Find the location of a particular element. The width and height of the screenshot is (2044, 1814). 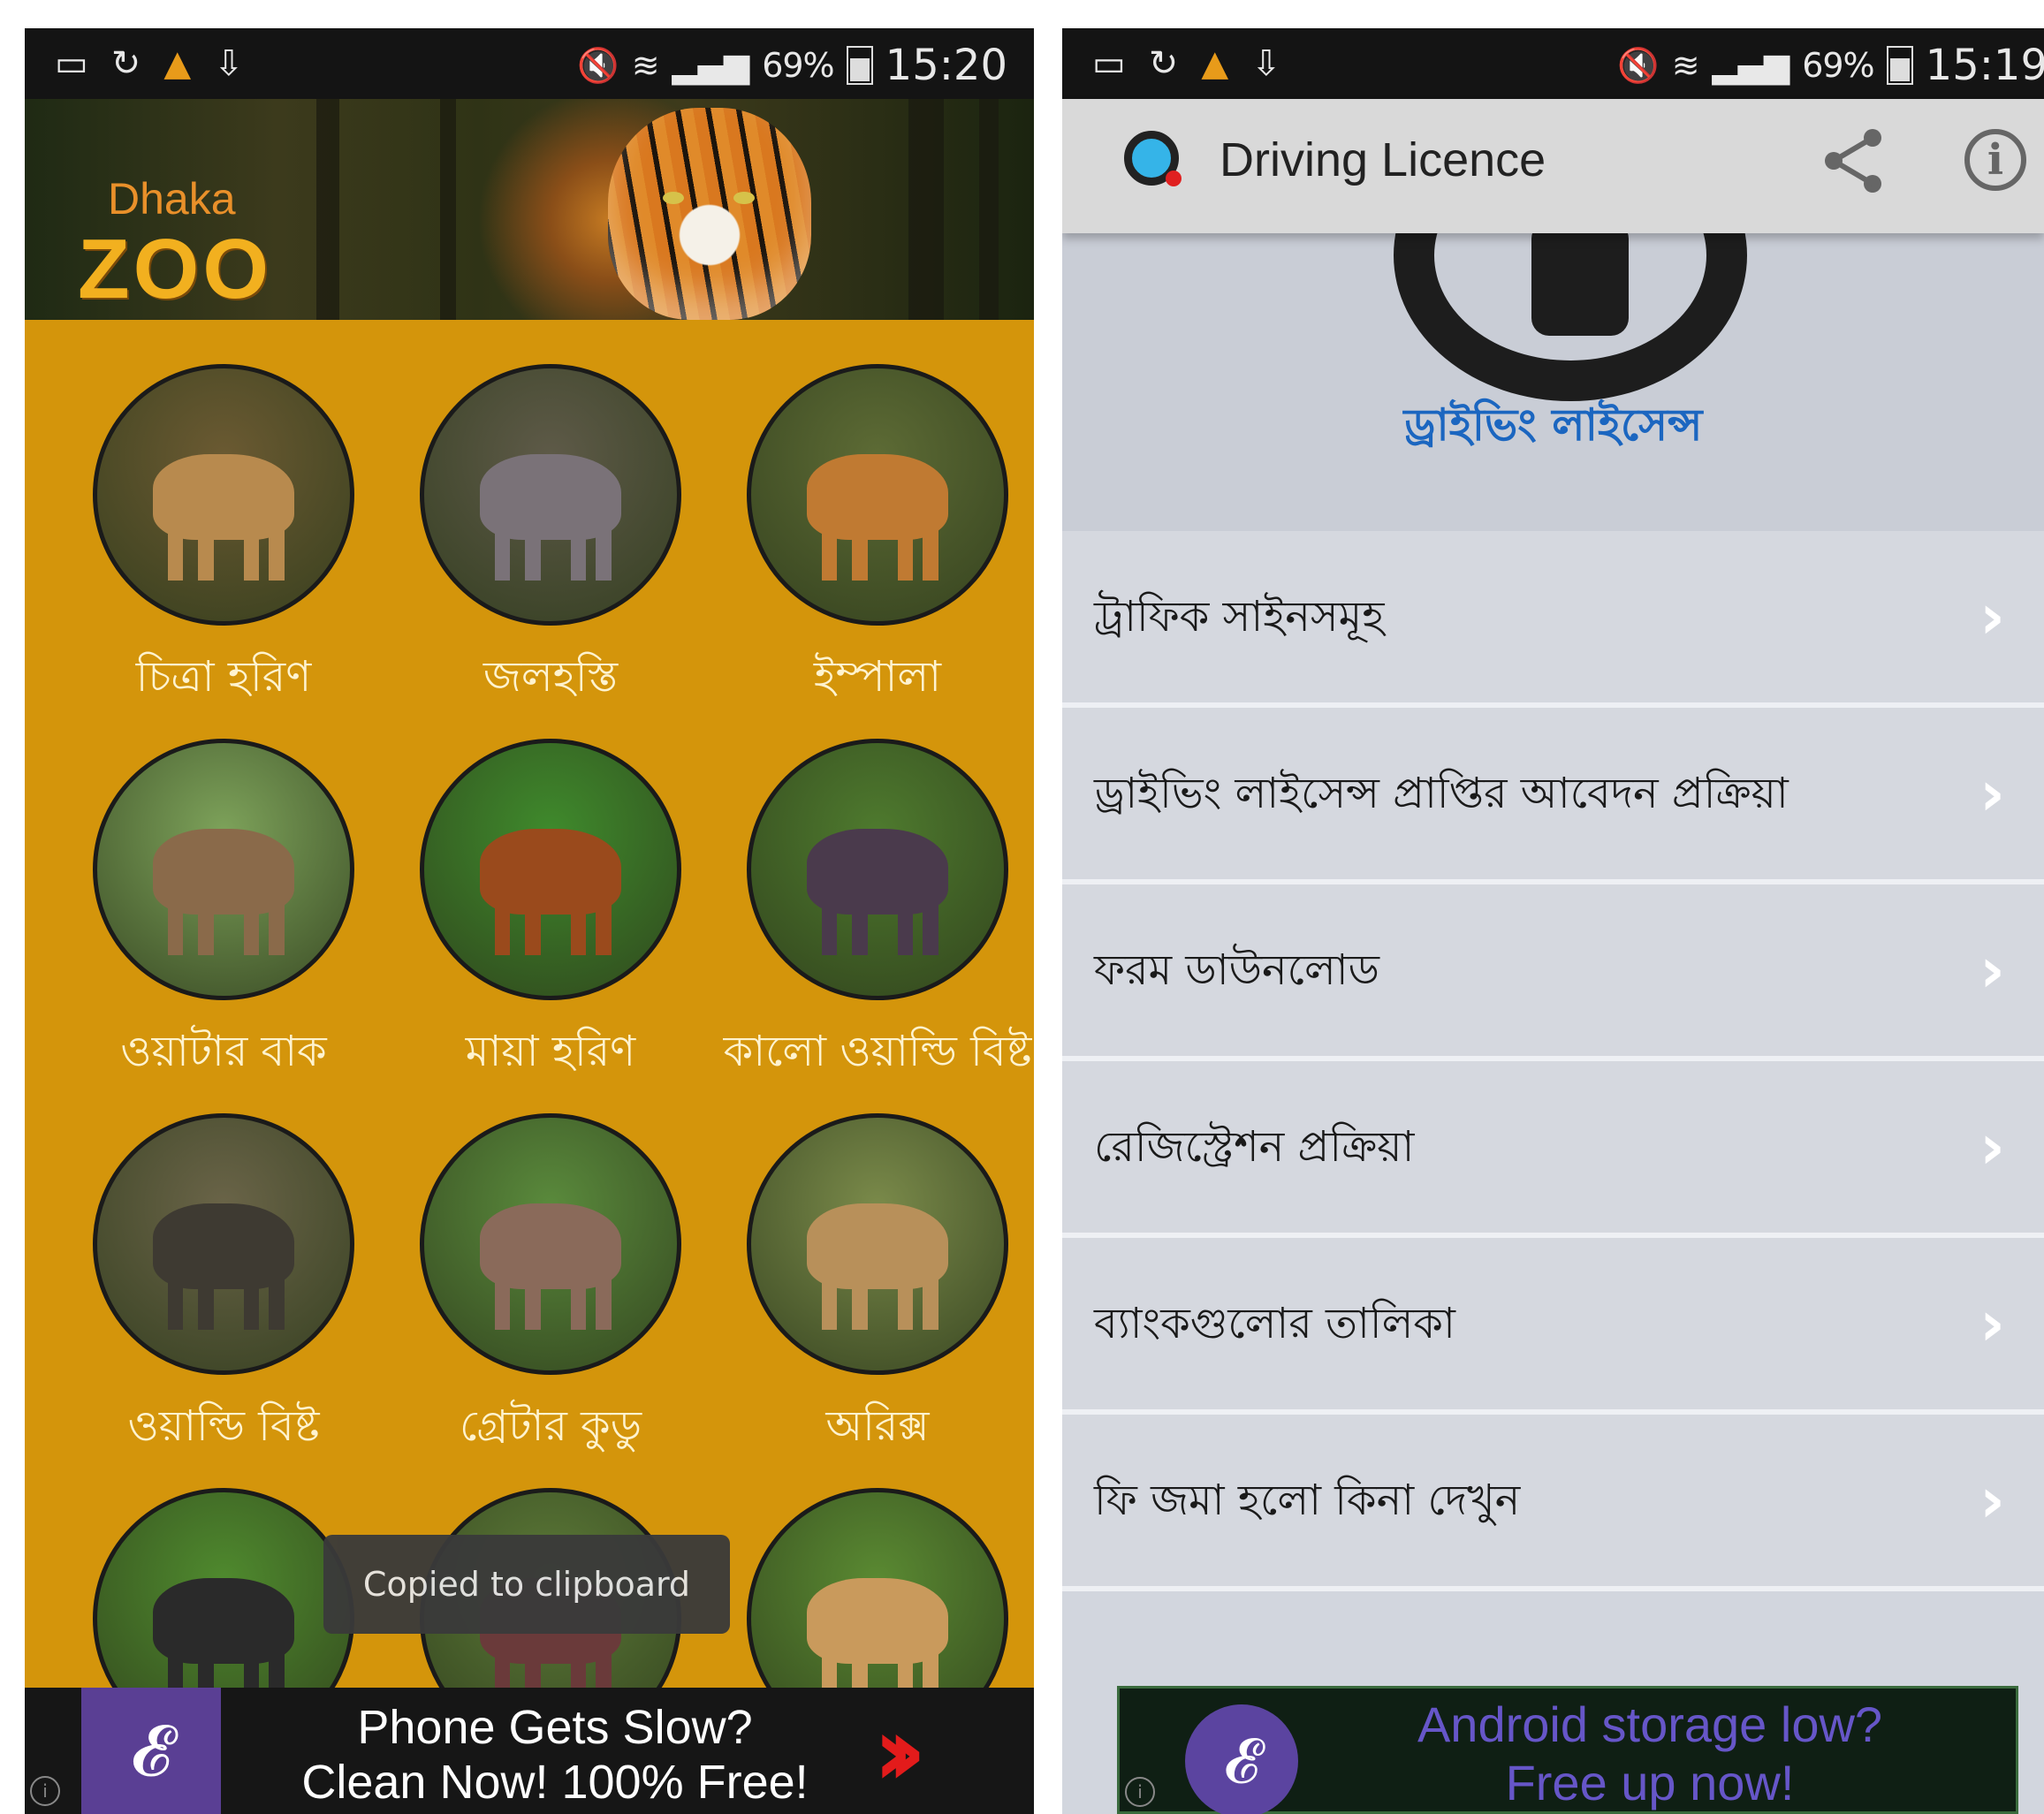

animal-tile: জলহস্তি is located at coordinates (550, 539).